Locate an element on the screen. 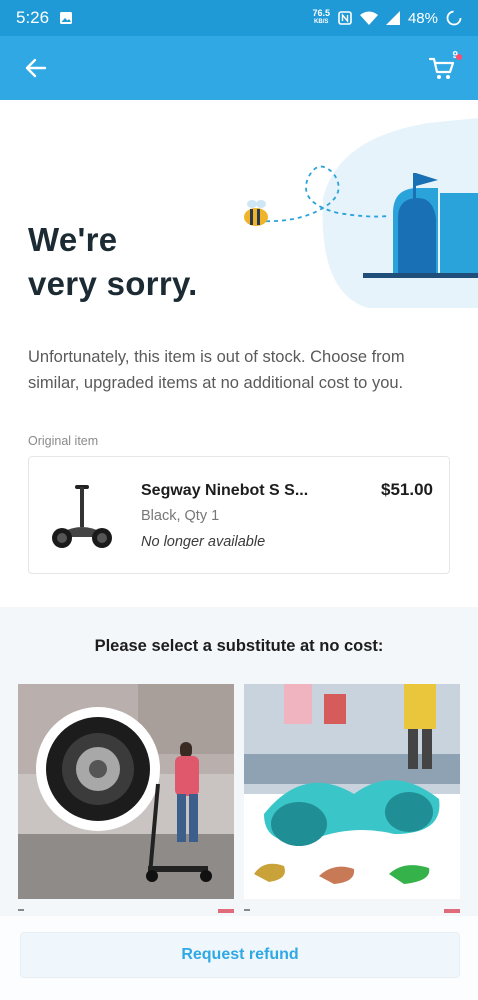 This screenshot has width=478, height=1000. segway-product-image is located at coordinates (82, 516).